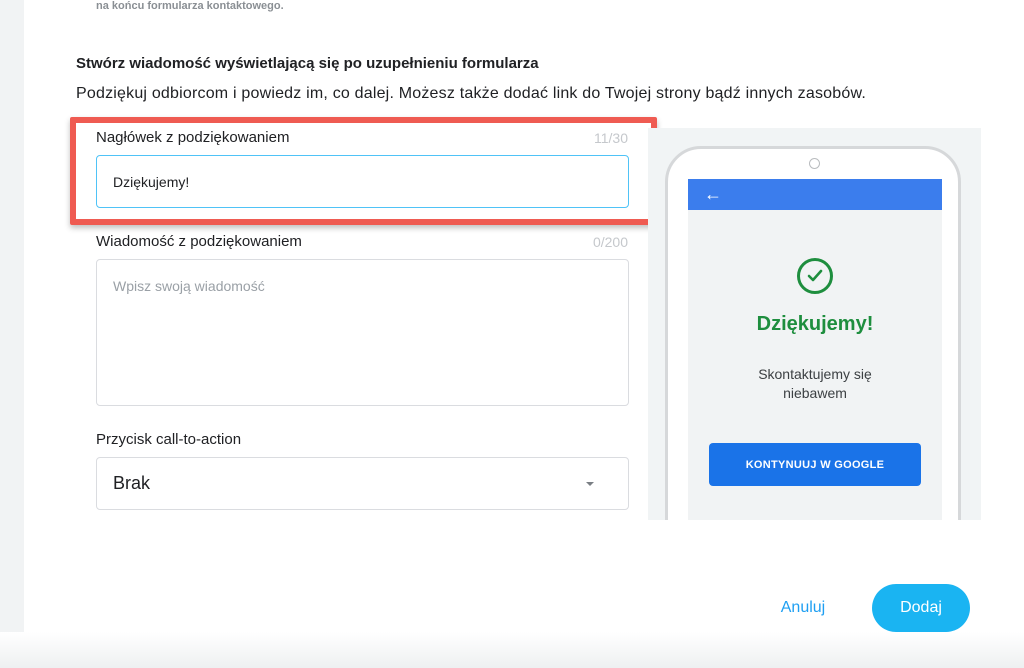  I want to click on chevron-down-icon, so click(590, 483).